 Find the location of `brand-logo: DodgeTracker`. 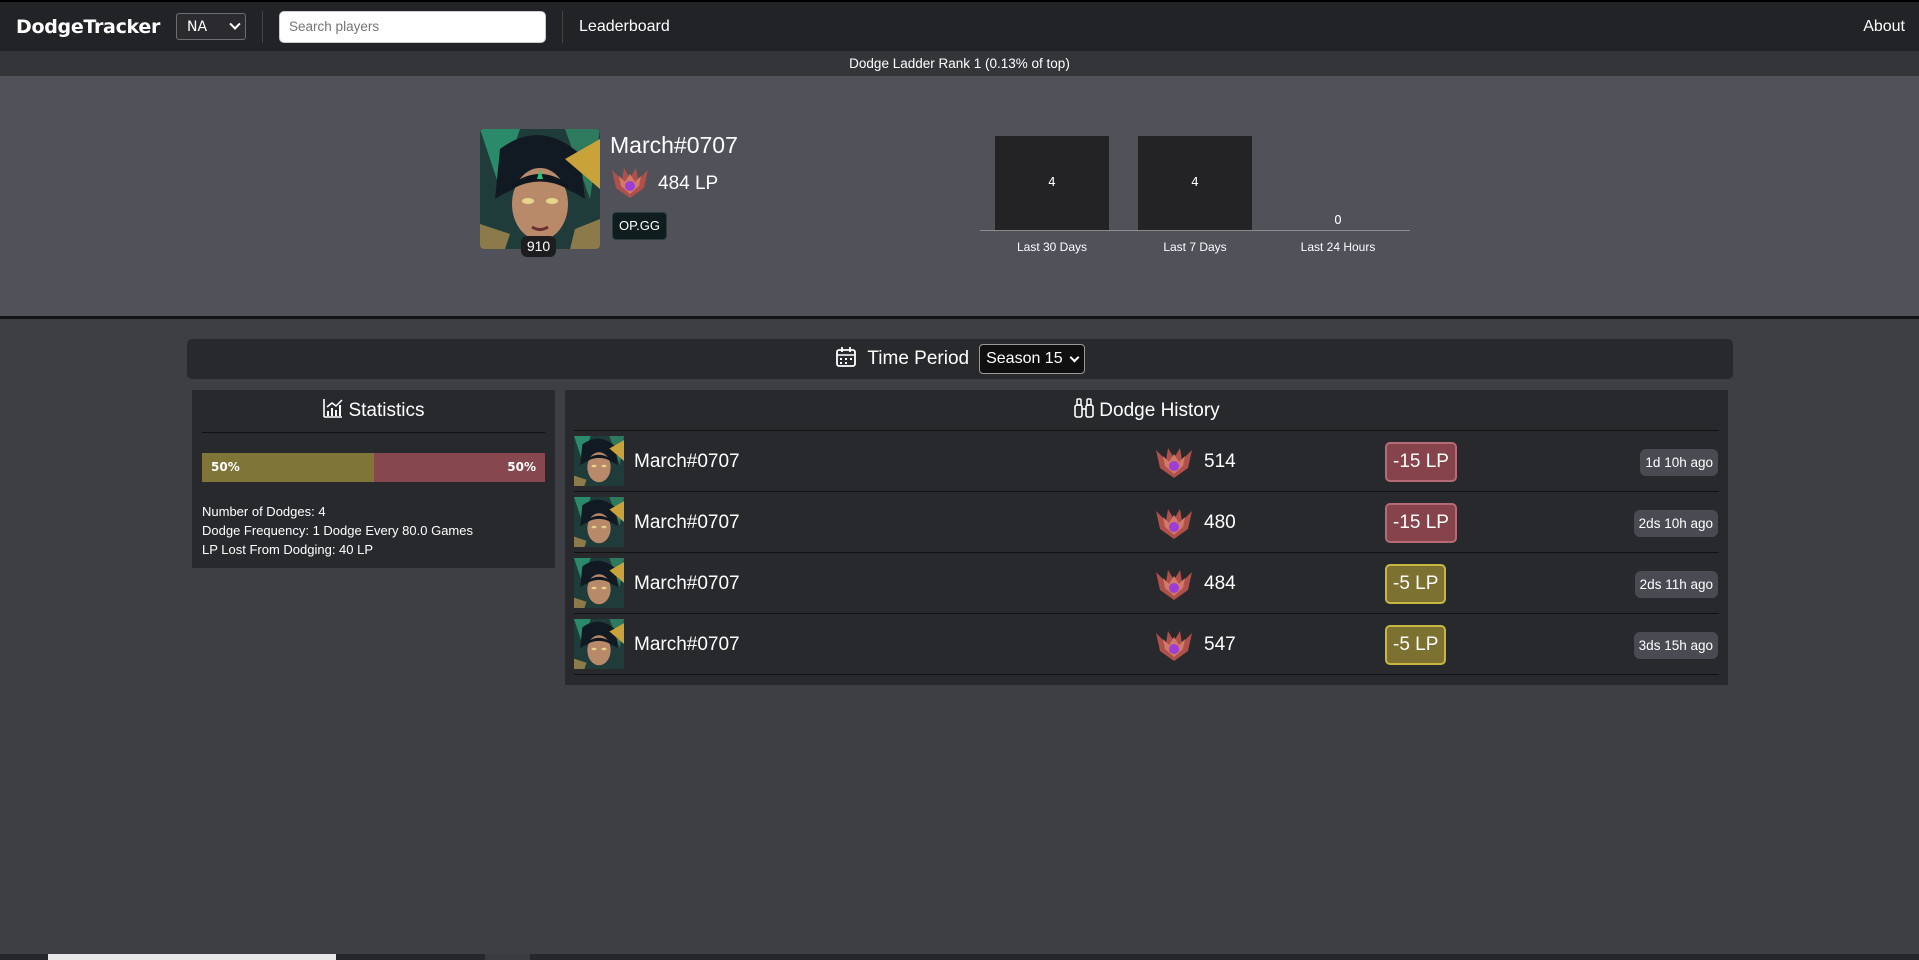

brand-logo: DodgeTracker is located at coordinates (88, 27).